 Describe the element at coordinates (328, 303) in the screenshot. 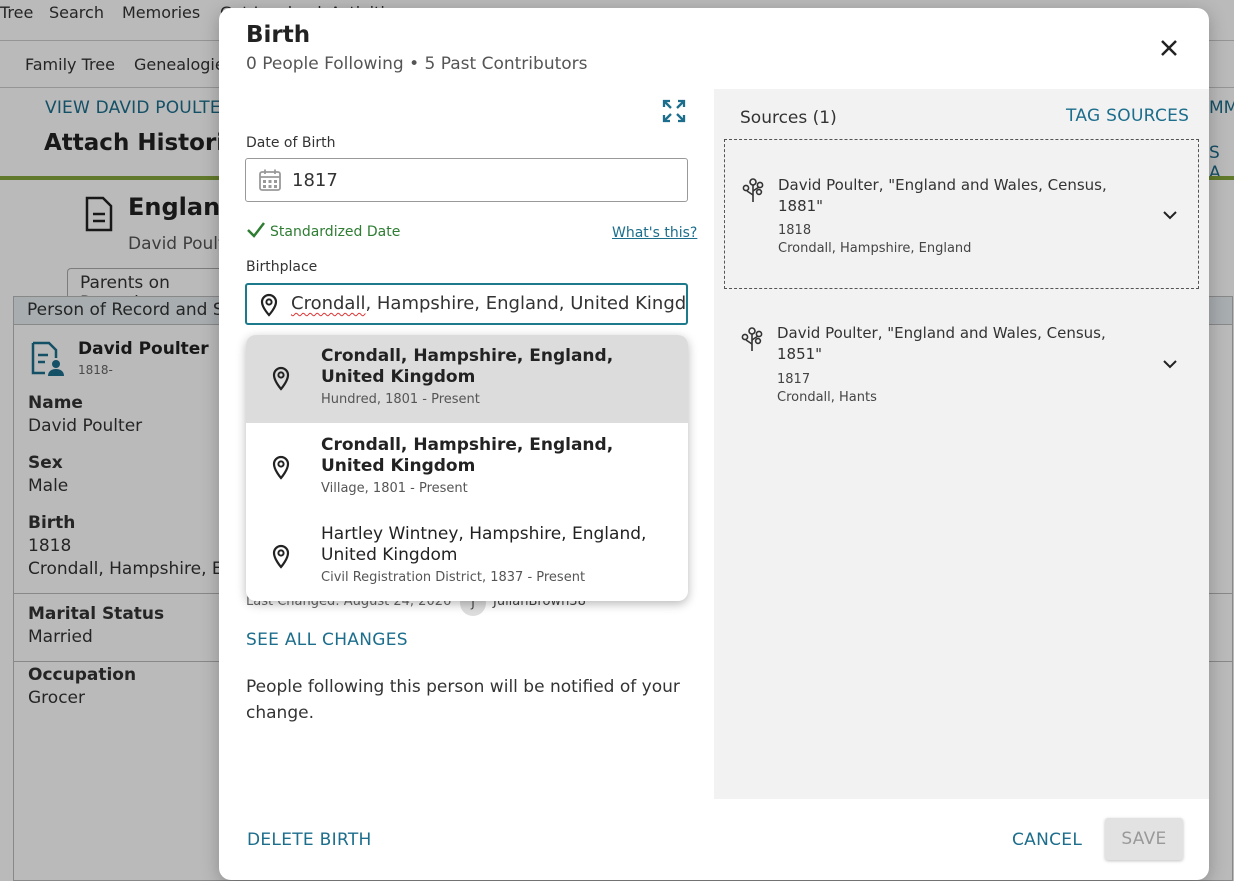

I see `spellcheck-word: Crondall` at that location.